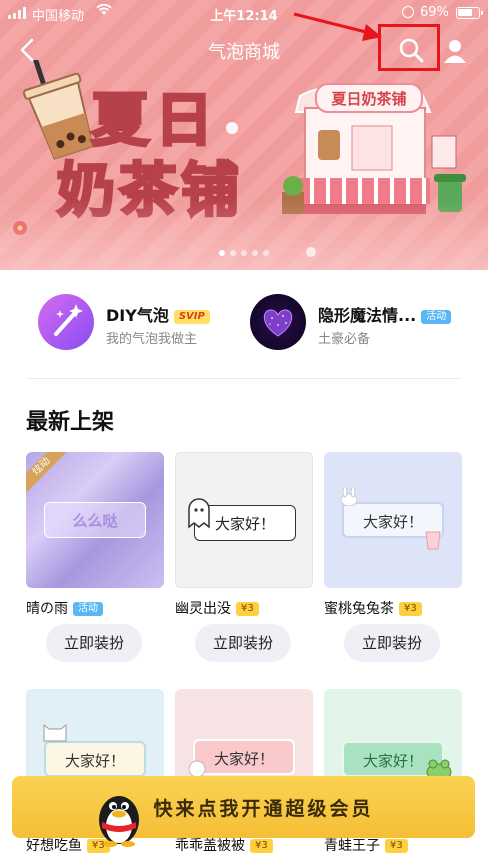 Image resolution: width=488 pixels, height=867 pixels. Describe the element at coordinates (155, 120) in the screenshot. I see `banner-title-line1: 夏日` at that location.